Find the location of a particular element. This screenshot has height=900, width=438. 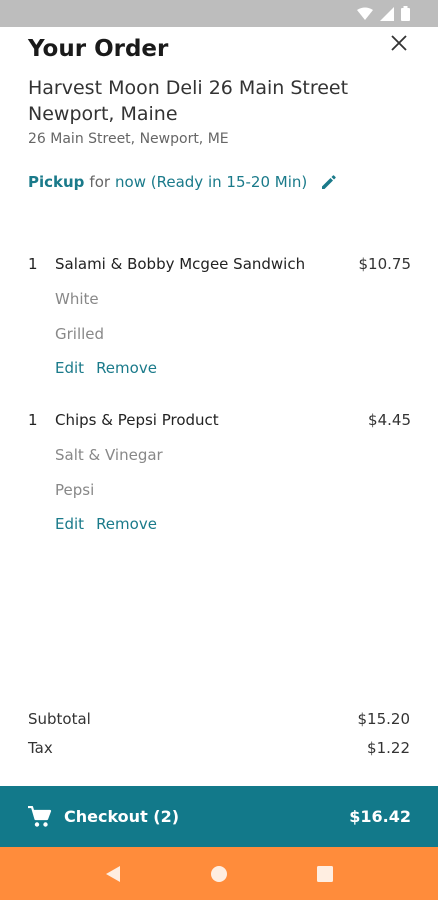

tax-row: Tax $1.22 is located at coordinates (219, 748).